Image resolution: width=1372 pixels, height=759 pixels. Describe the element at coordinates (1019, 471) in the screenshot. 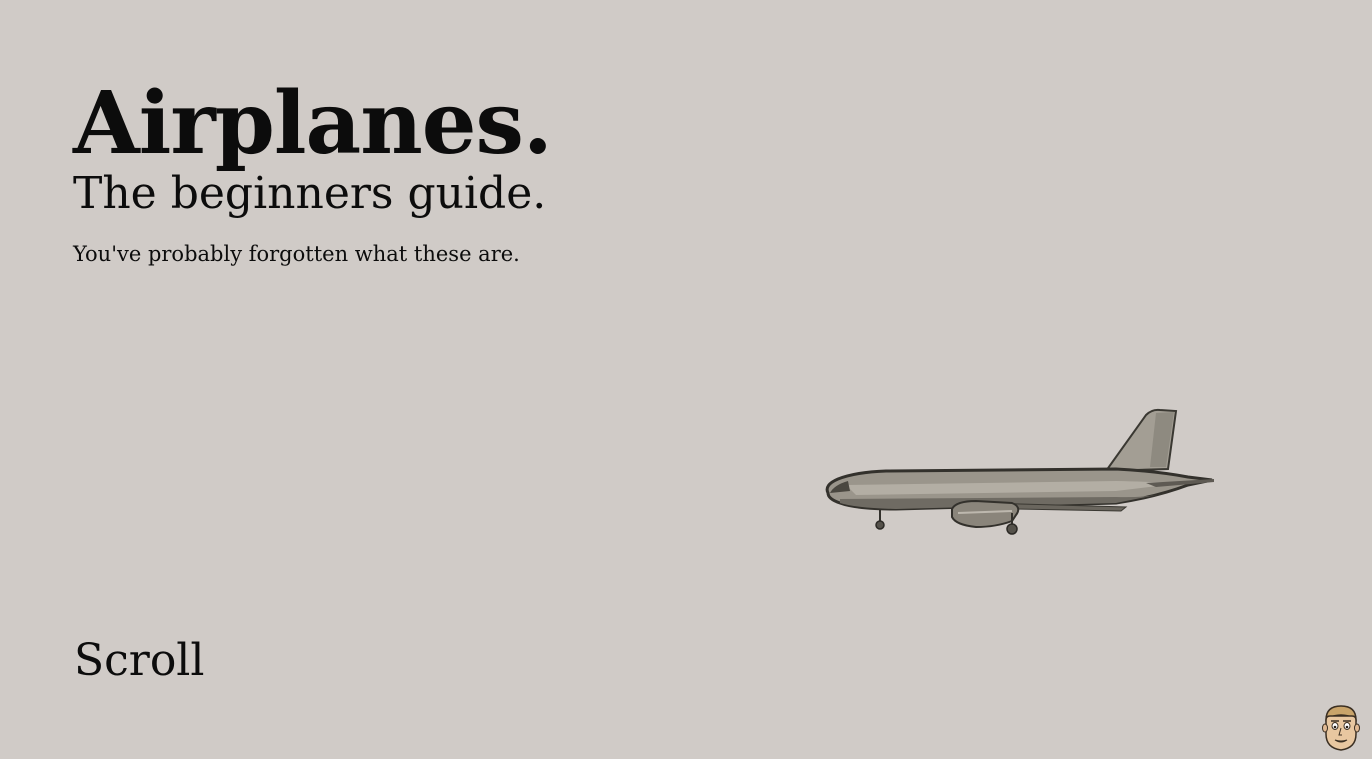

I see `airplane-illustration` at that location.